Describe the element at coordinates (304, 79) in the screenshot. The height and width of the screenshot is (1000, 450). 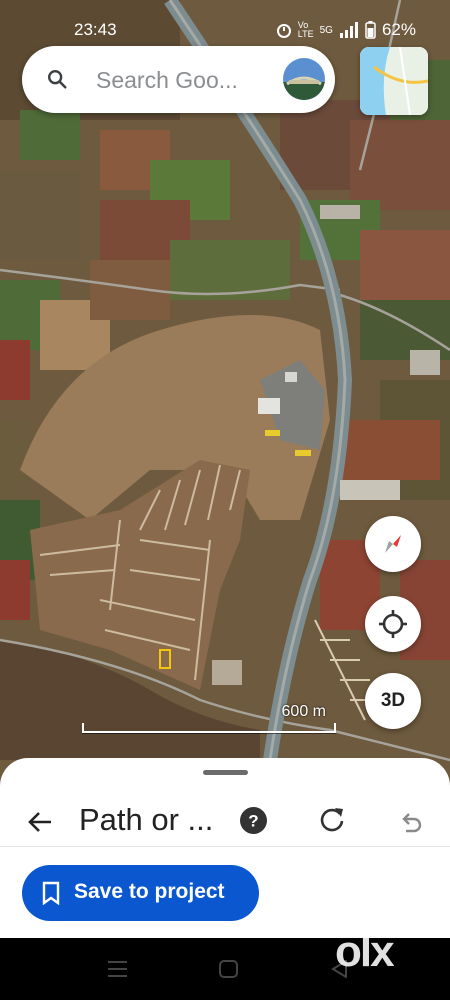
I see `avatar` at that location.